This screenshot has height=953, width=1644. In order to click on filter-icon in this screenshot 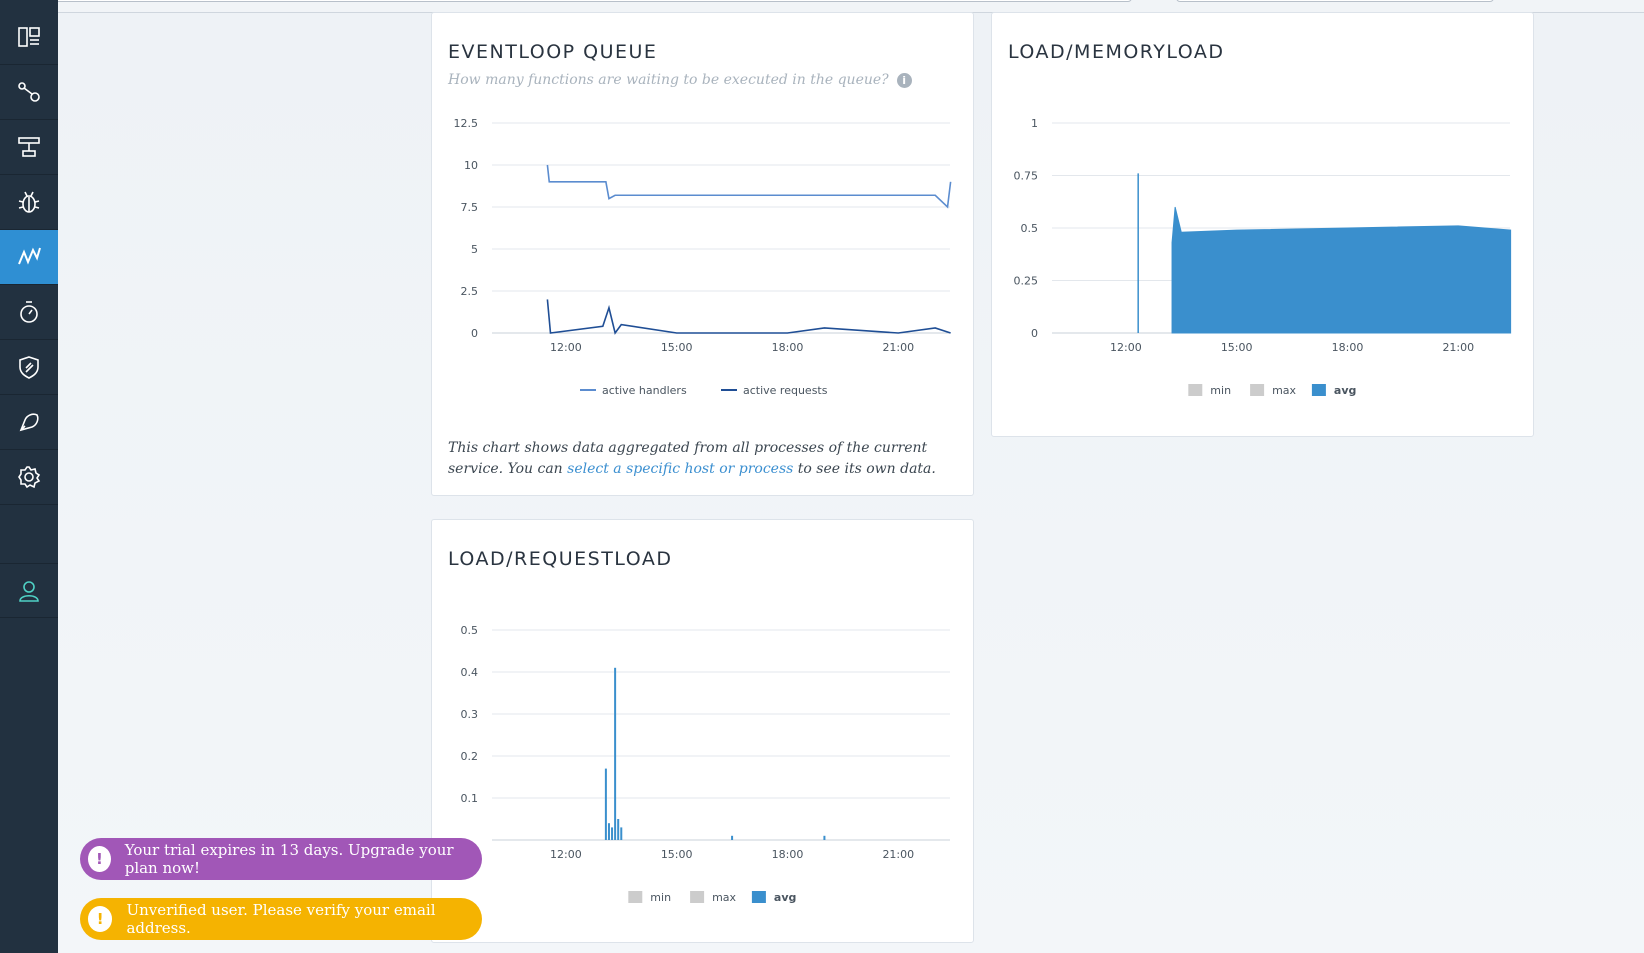, I will do `click(29, 147)`.